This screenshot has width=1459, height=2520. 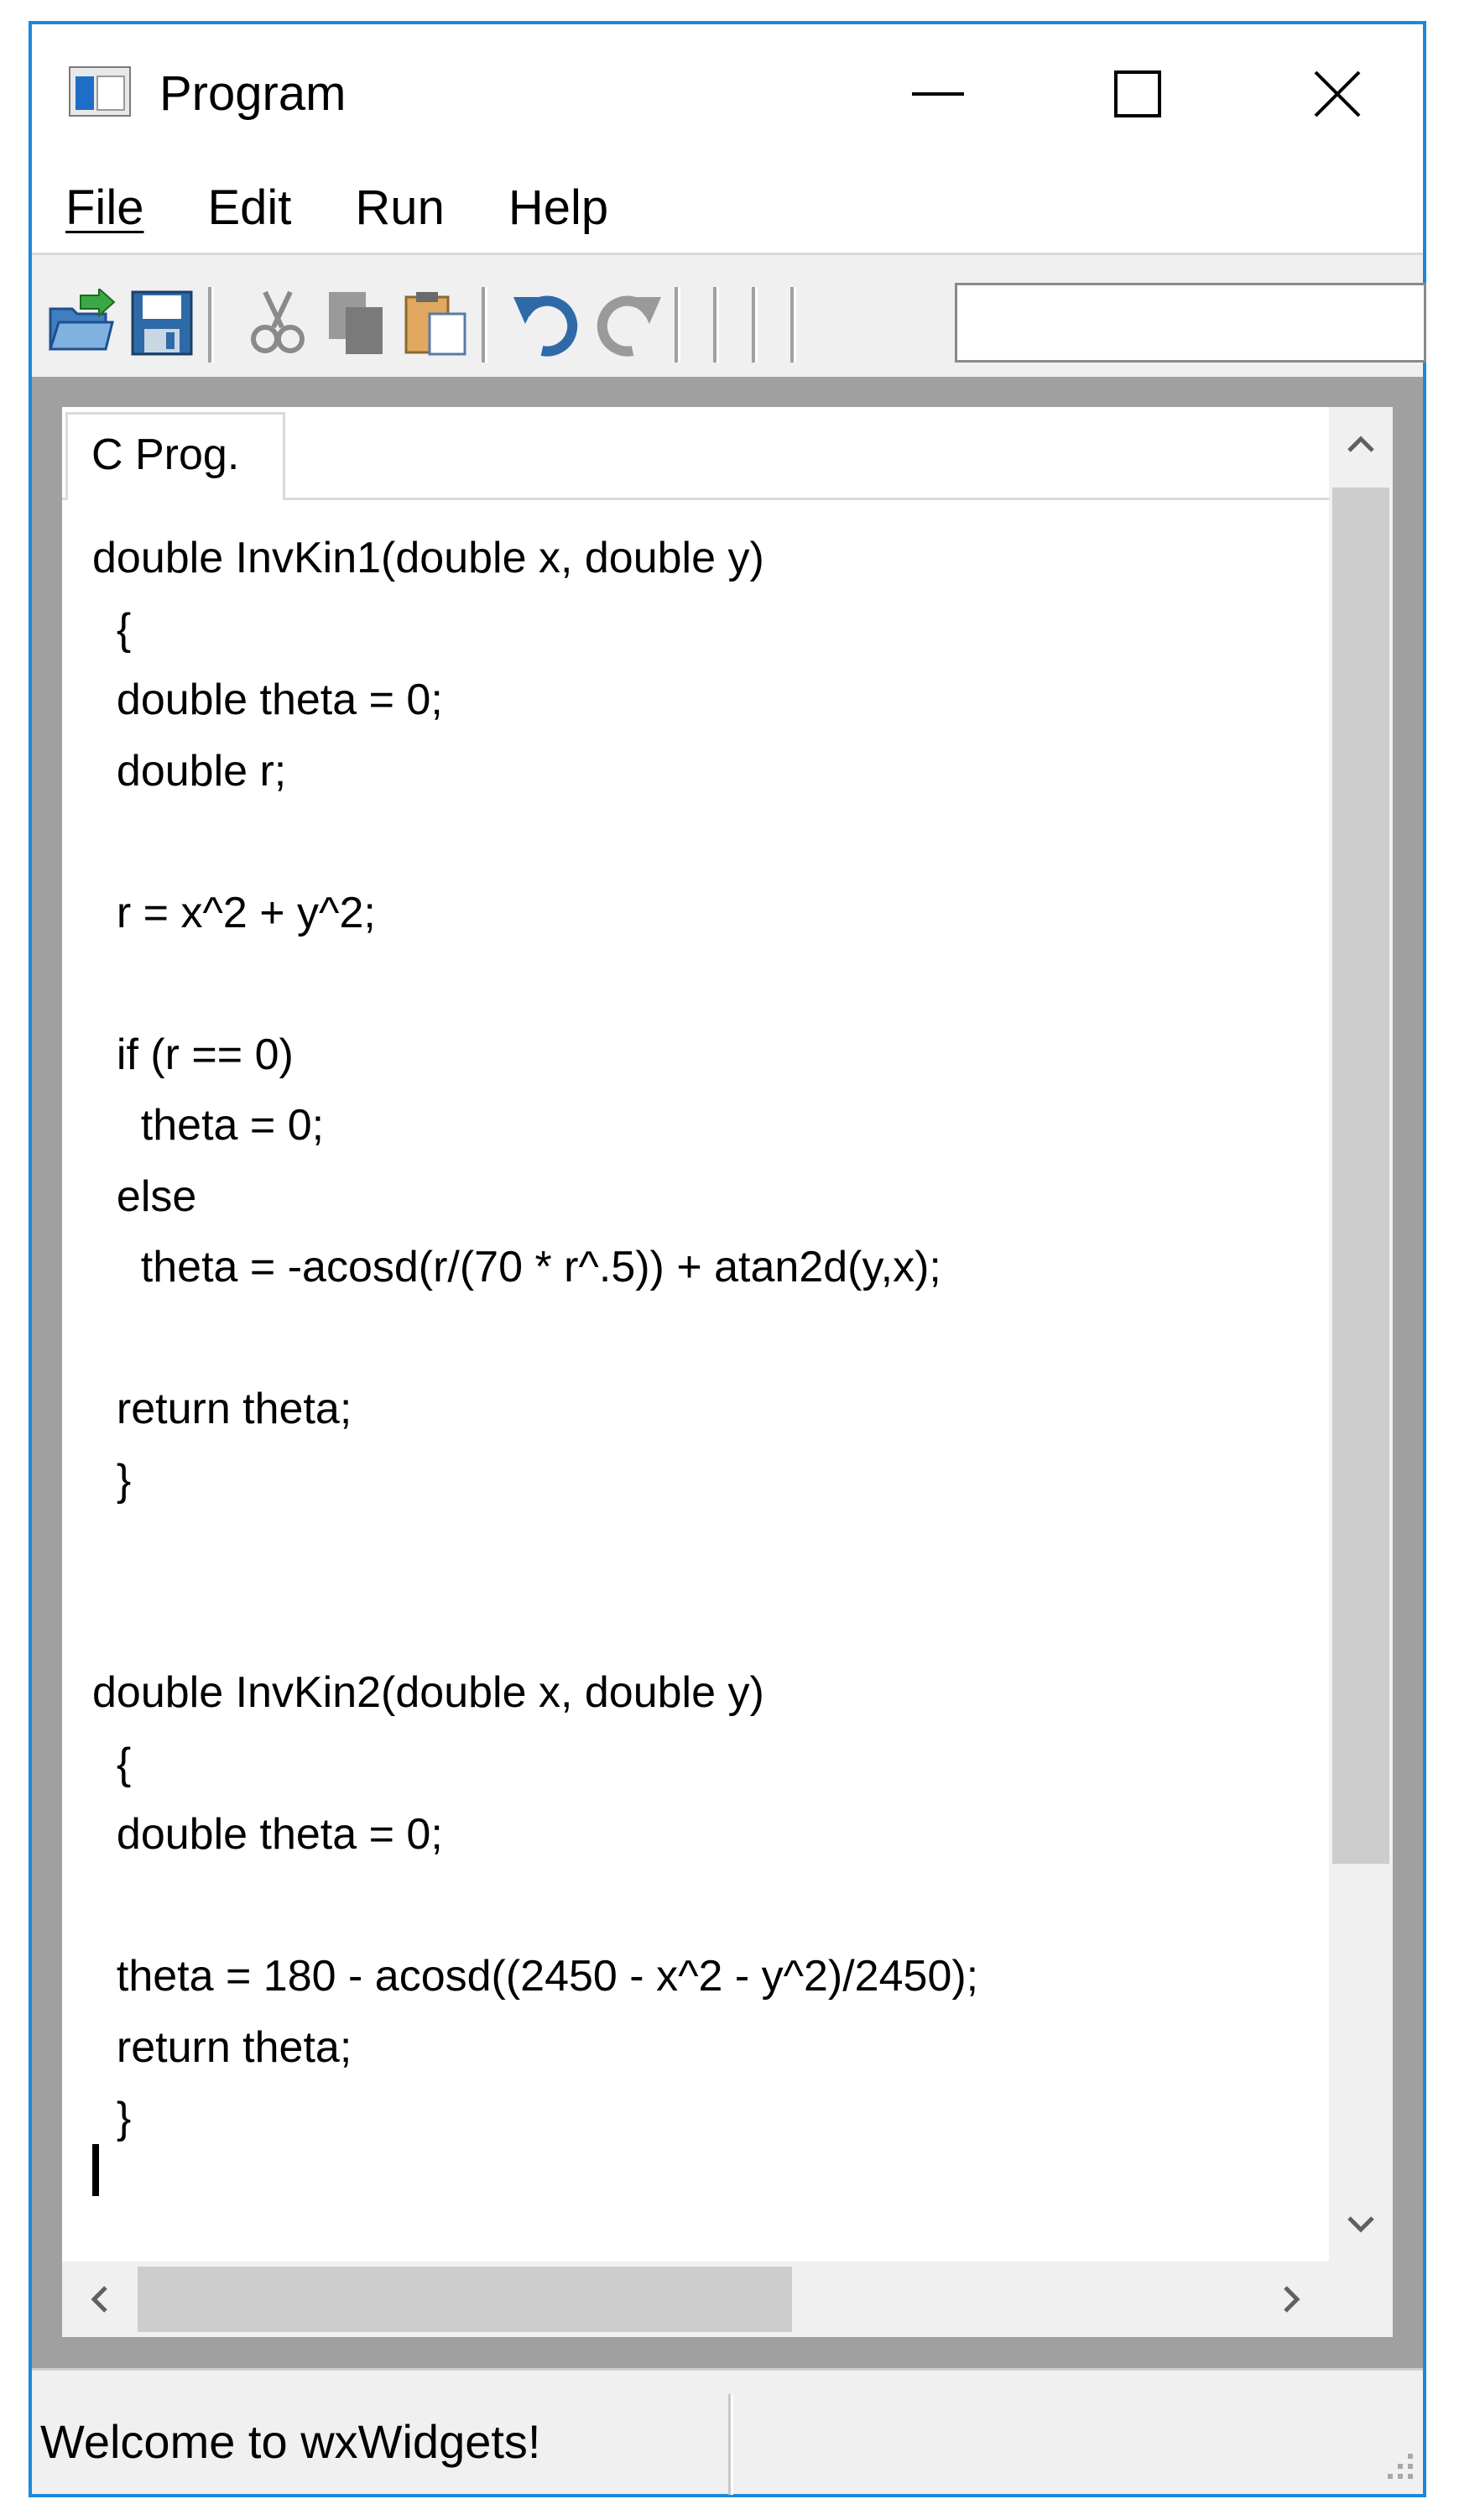 I want to click on menu-help: Help, so click(x=558, y=208).